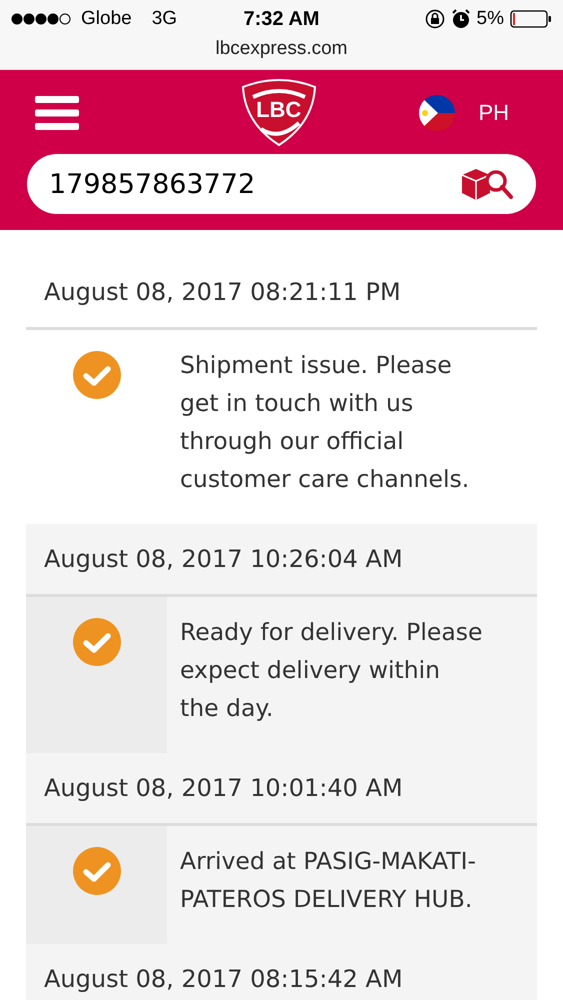 This screenshot has height=1000, width=563. What do you see at coordinates (328, 880) in the screenshot?
I see `event-status: Arrived at PASIG-MAKATI-PATEROS DELIVERY HUB.` at bounding box center [328, 880].